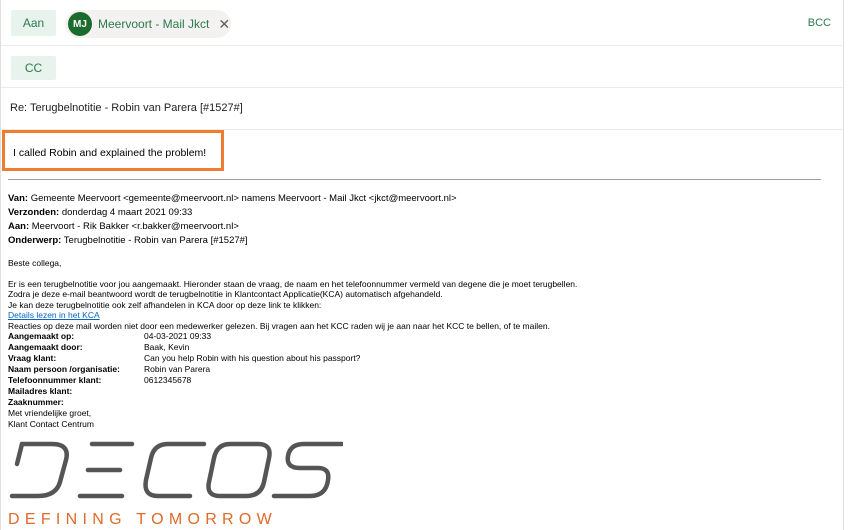  What do you see at coordinates (36, 402) in the screenshot?
I see `table-row: Zaaknummer:` at bounding box center [36, 402].